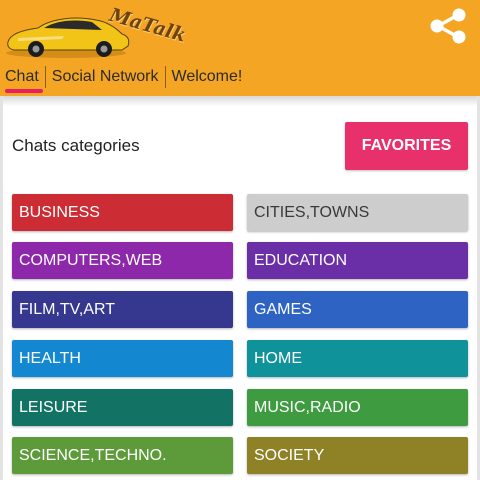 Image resolution: width=480 pixels, height=480 pixels. Describe the element at coordinates (122, 358) in the screenshot. I see `category-health: HEALTH` at that location.